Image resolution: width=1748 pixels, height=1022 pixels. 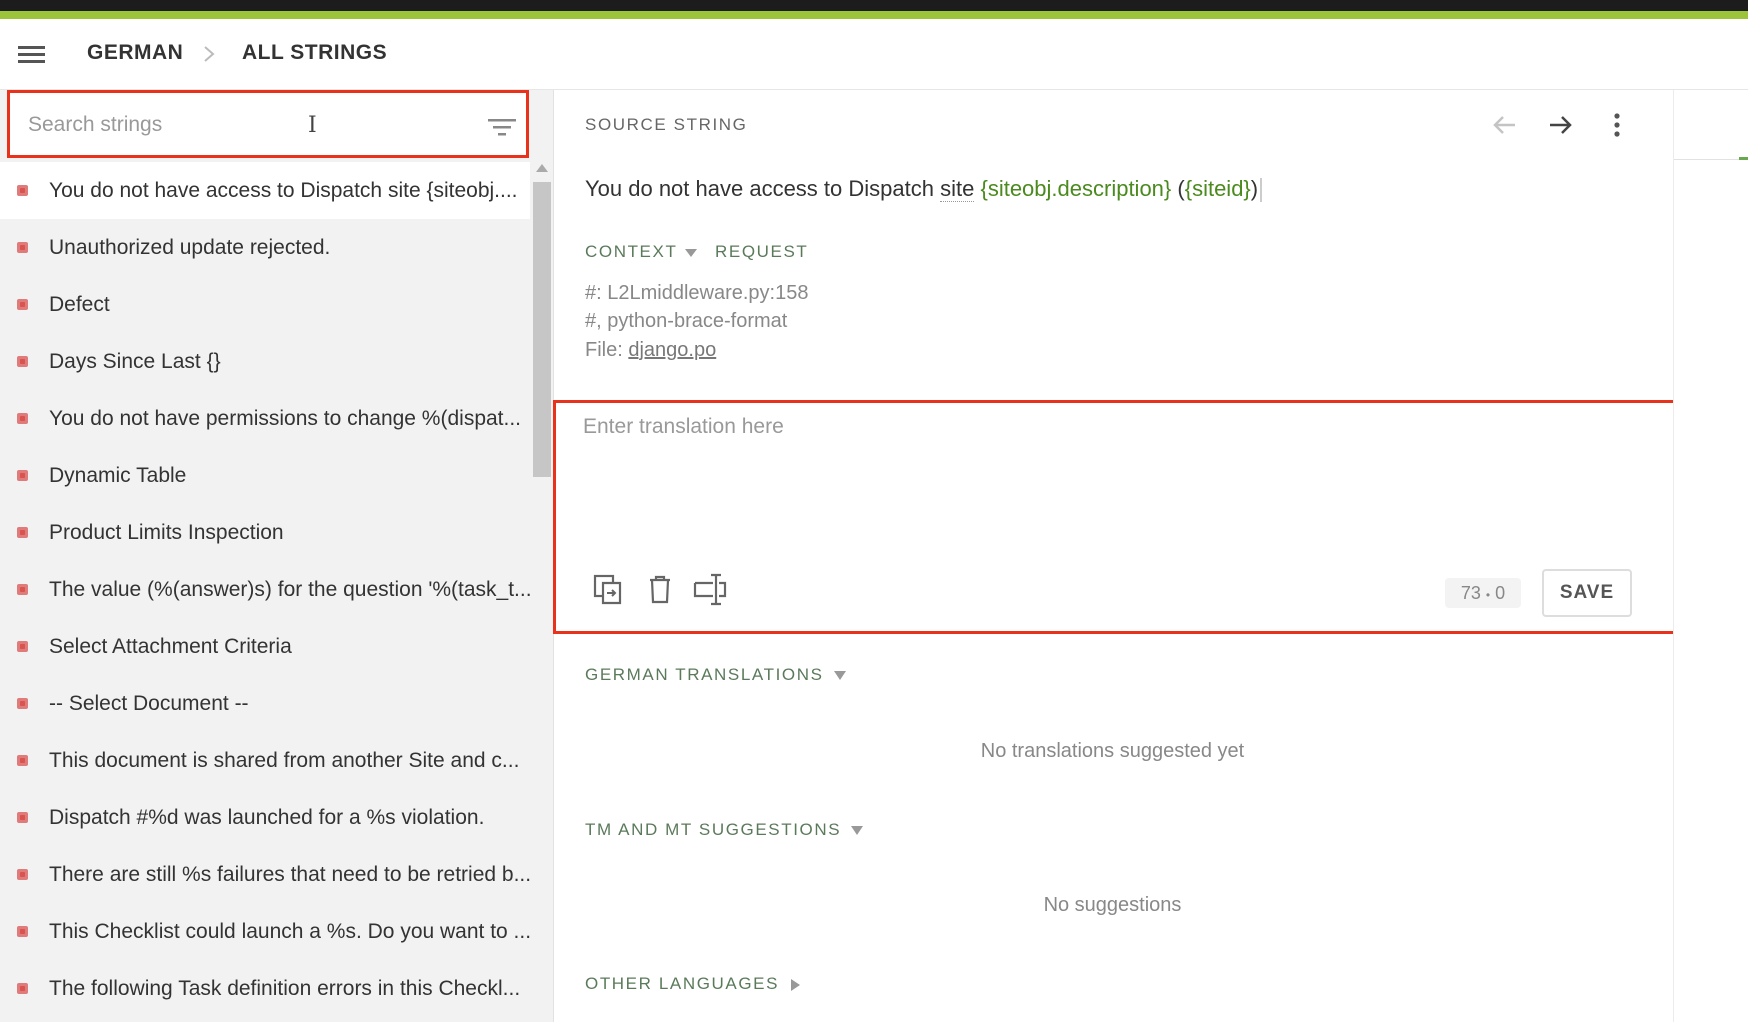 I want to click on insert-placeholder-icon, so click(x=710, y=589).